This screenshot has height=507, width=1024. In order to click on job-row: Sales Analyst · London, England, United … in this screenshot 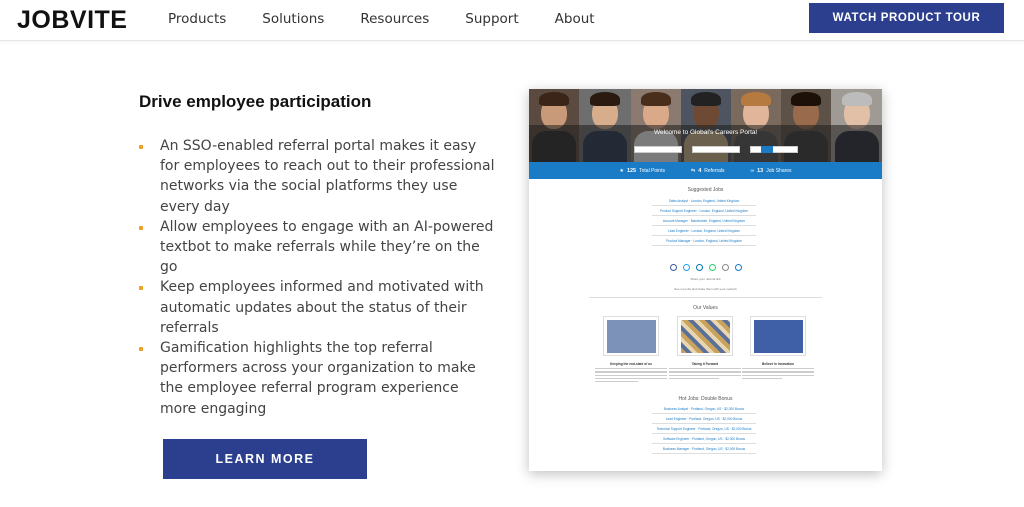, I will do `click(704, 201)`.